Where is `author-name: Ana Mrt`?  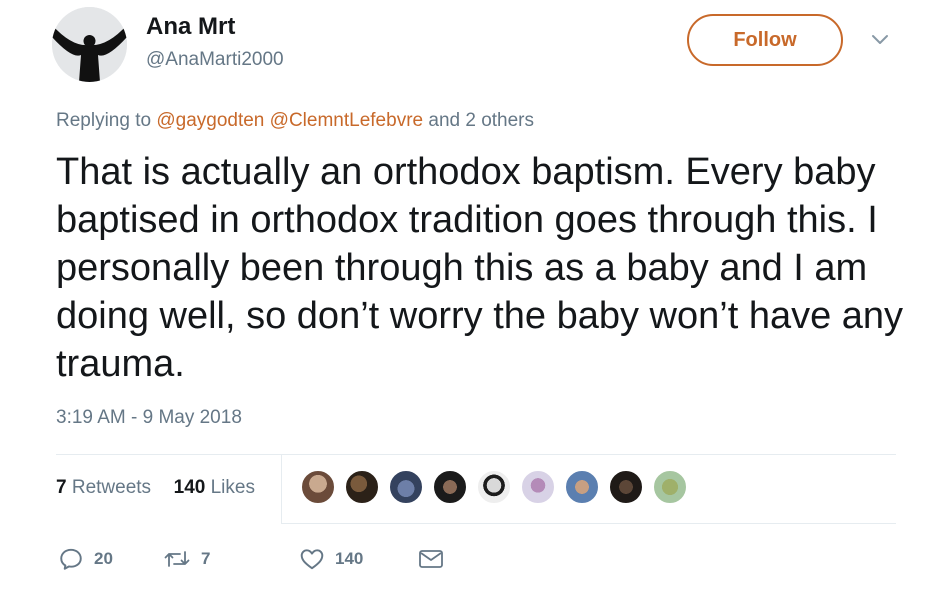 author-name: Ana Mrt is located at coordinates (190, 27).